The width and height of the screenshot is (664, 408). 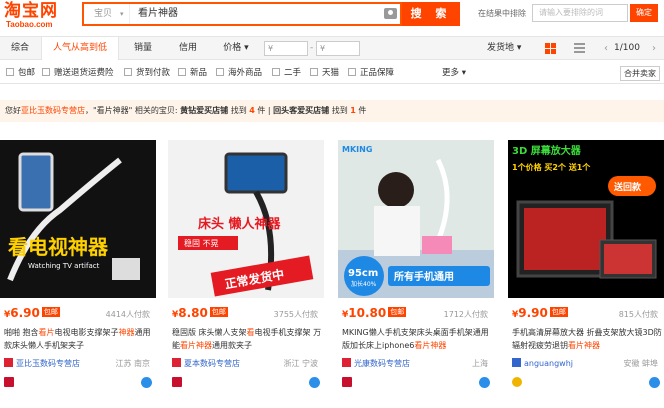 What do you see at coordinates (236, 48) in the screenshot?
I see `tab-price: 价格 ▾` at bounding box center [236, 48].